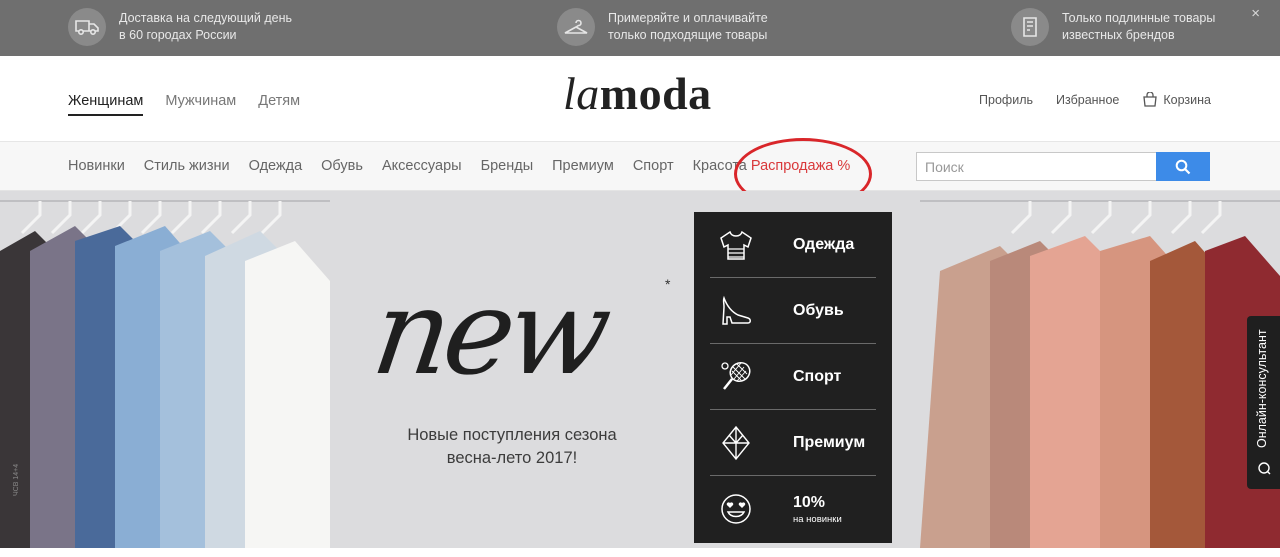  I want to click on nav-accessories: Аксессуары, so click(422, 166).